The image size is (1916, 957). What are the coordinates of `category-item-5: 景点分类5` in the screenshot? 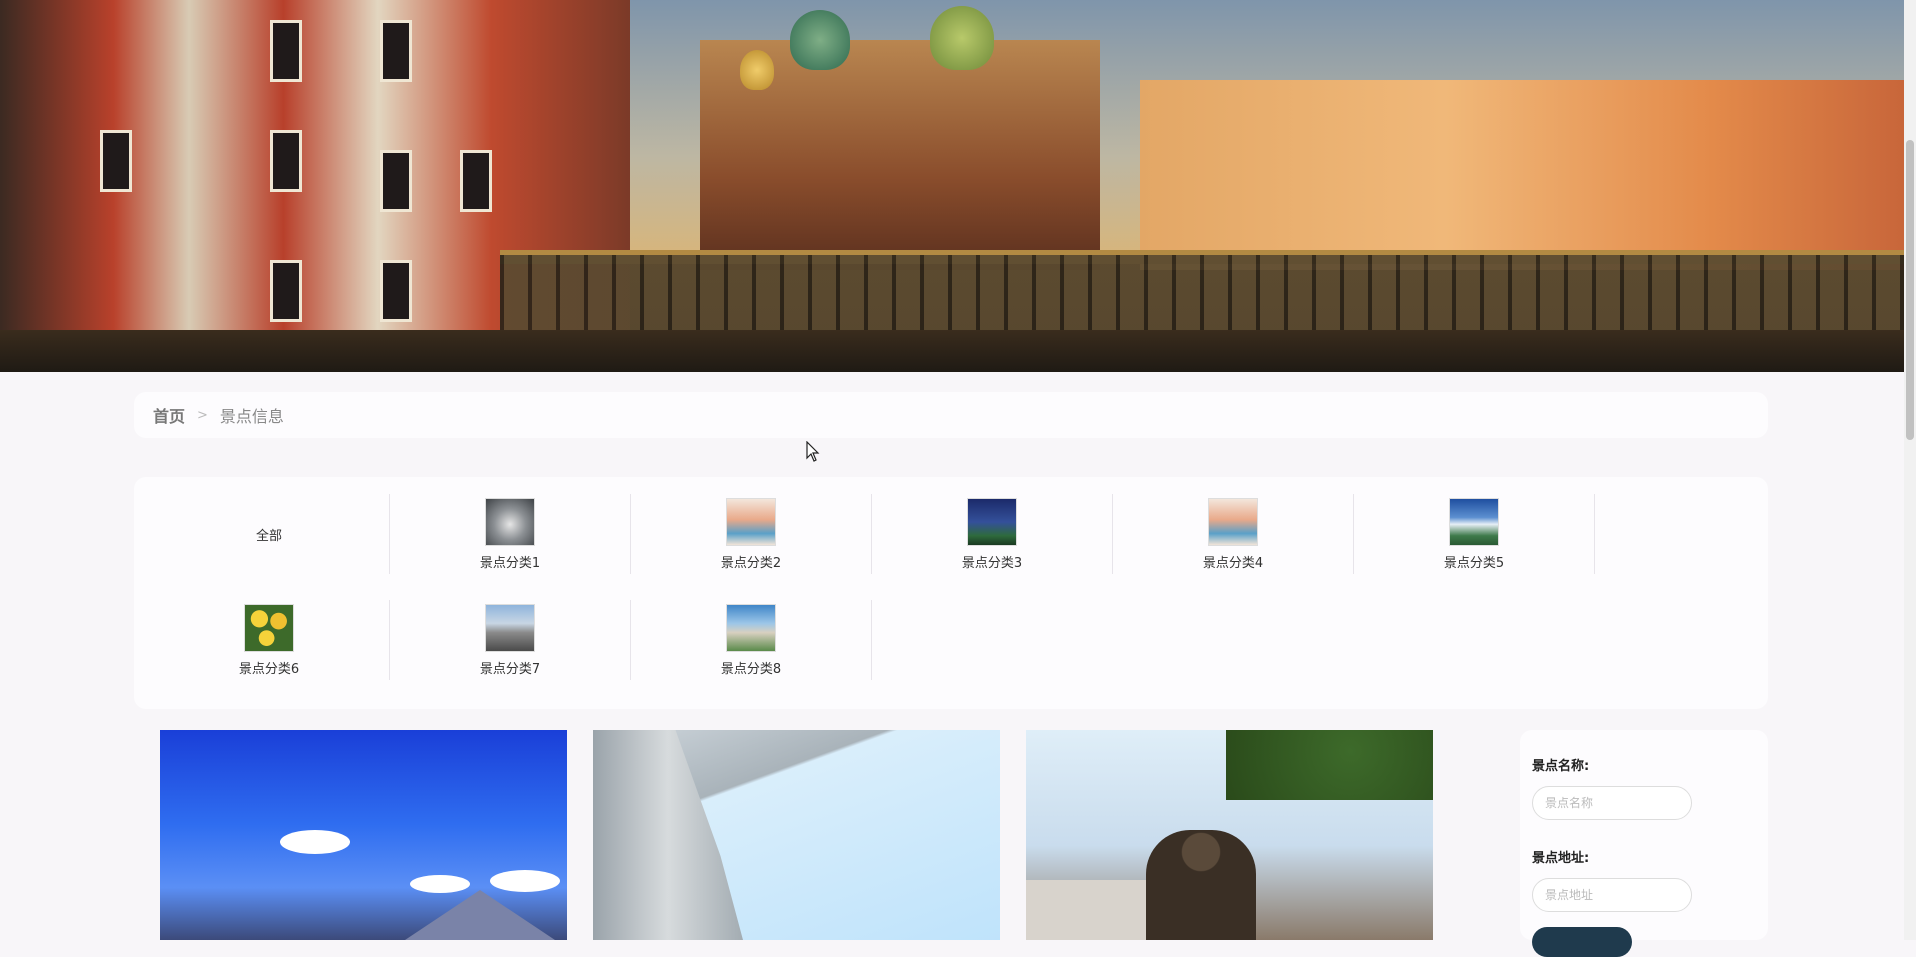 It's located at (1474, 534).